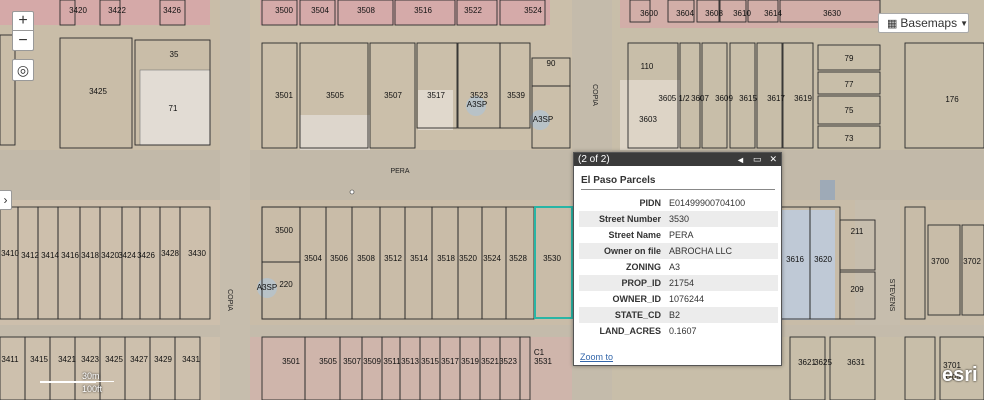 The height and width of the screenshot is (400, 984). Describe the element at coordinates (10, 359) in the screenshot. I see `parcel-label: 3411` at that location.